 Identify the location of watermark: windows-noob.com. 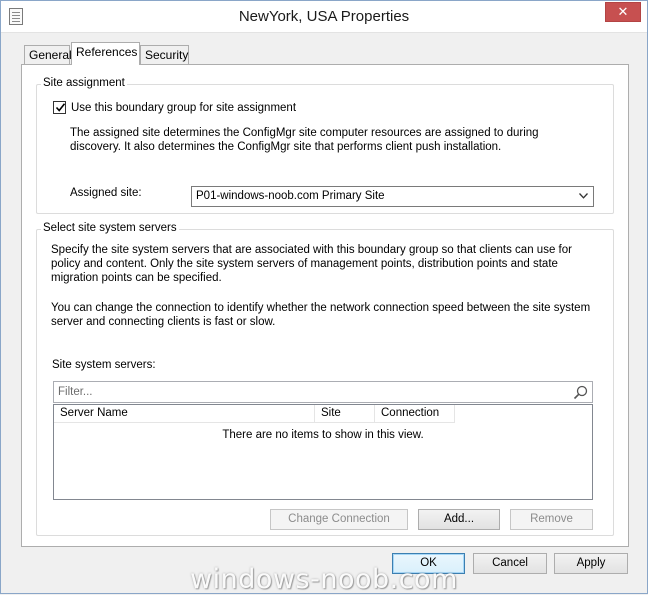
(324, 579).